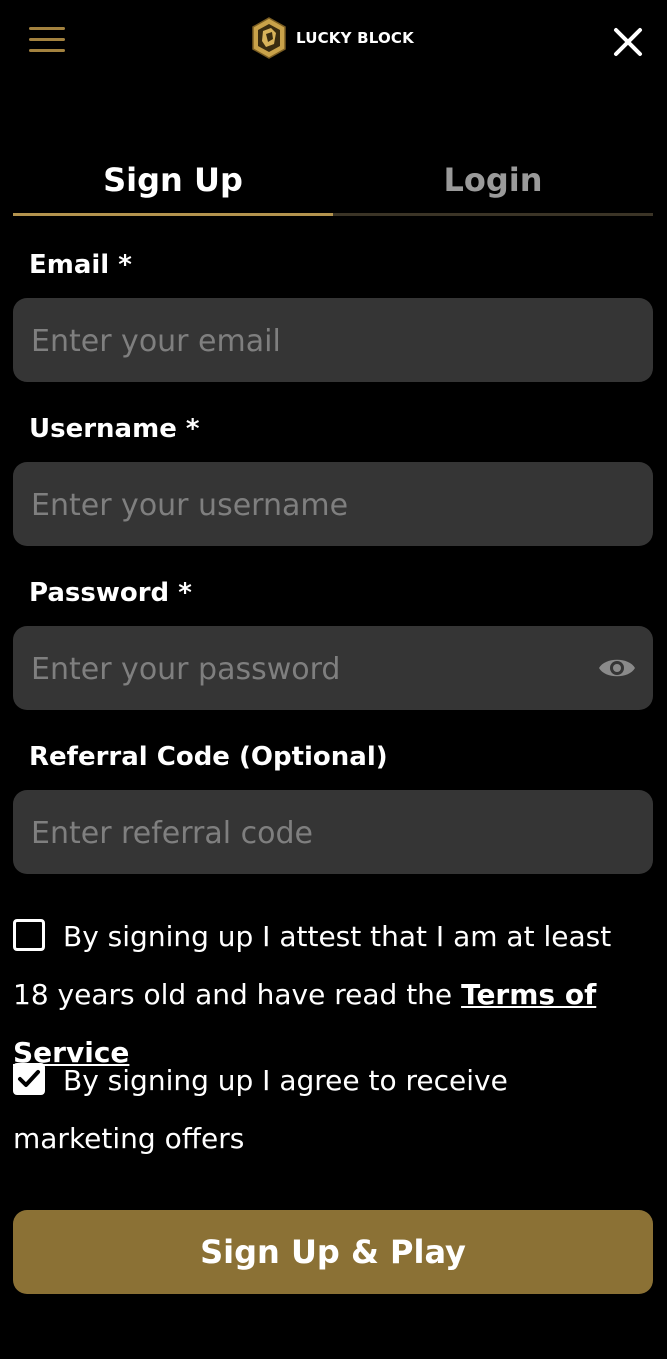 This screenshot has height=1359, width=667. I want to click on username-input, so click(311, 505).